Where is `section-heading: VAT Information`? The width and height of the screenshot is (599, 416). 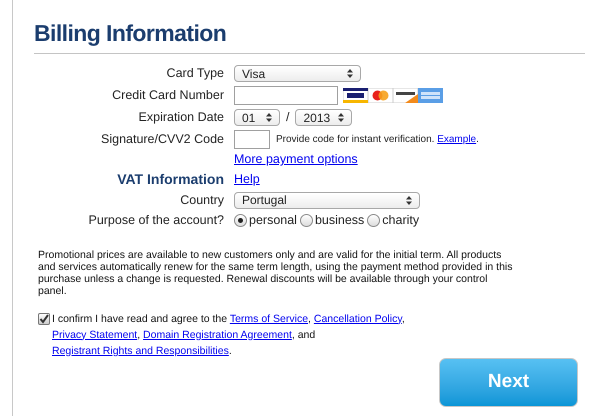
section-heading: VAT Information is located at coordinates (170, 179).